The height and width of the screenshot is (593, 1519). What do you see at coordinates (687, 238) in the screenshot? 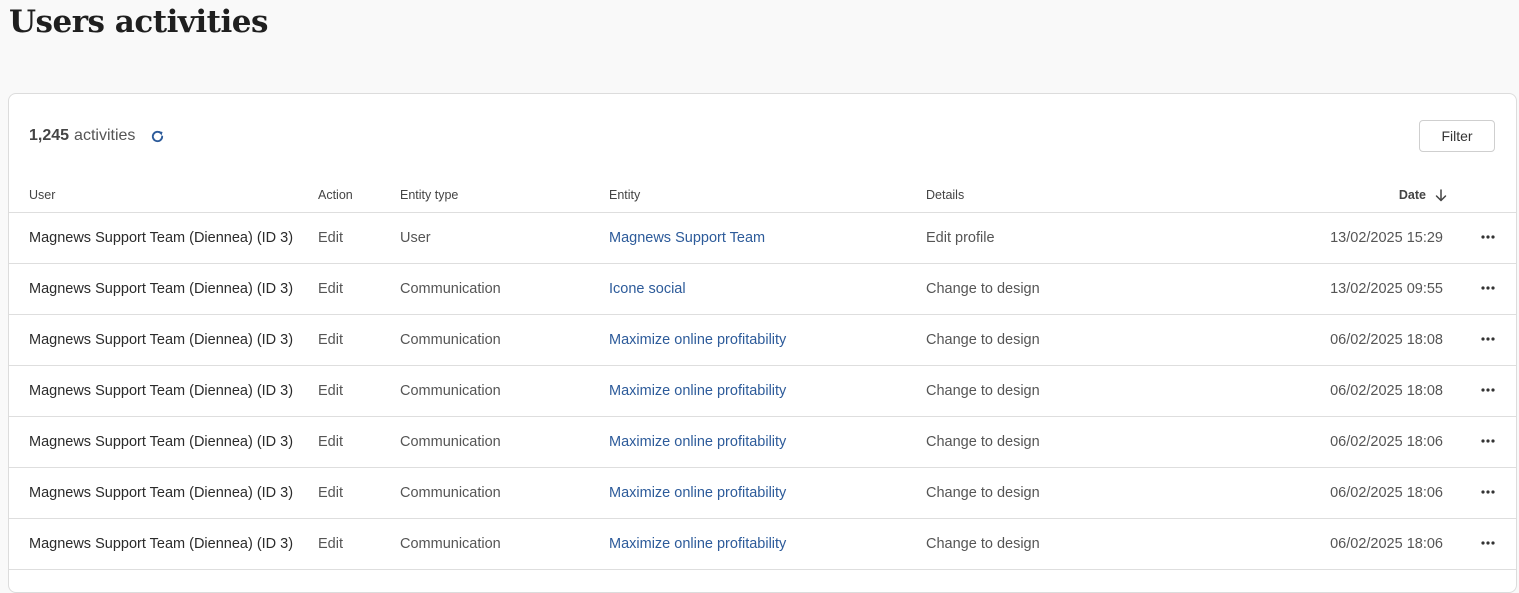
I see `entity-link: Magnews Support Team` at bounding box center [687, 238].